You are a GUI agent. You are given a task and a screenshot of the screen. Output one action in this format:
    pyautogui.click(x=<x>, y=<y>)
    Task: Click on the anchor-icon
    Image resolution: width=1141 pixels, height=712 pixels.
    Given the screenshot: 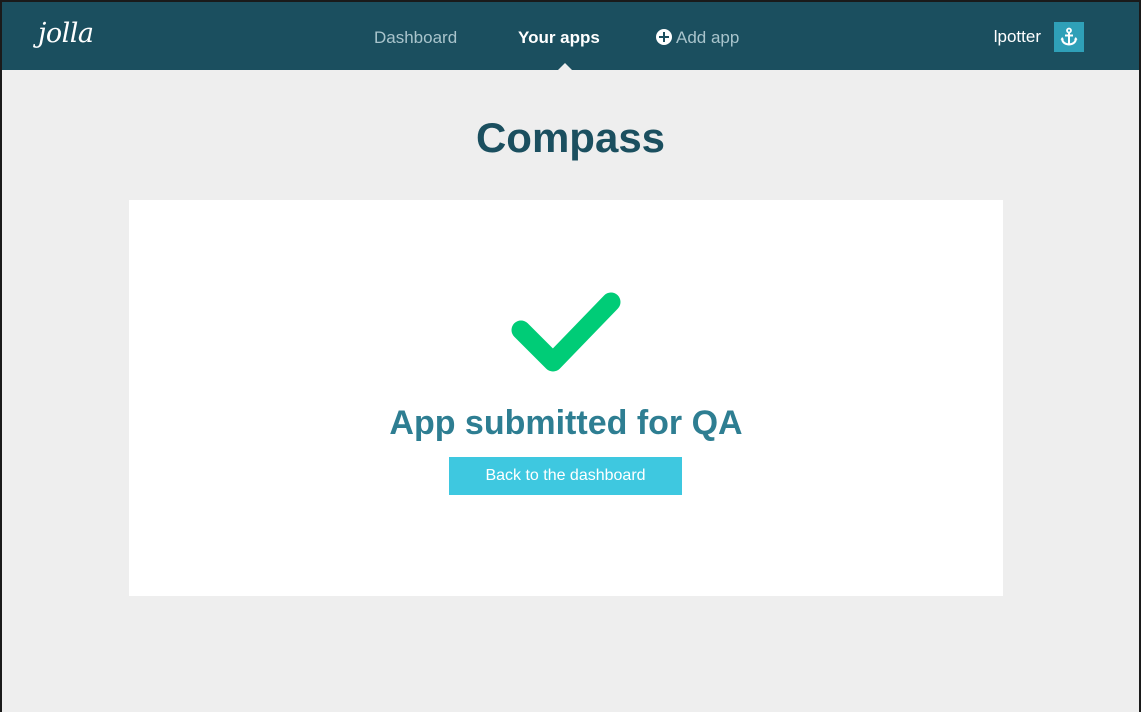 What is the action you would take?
    pyautogui.click(x=1069, y=36)
    